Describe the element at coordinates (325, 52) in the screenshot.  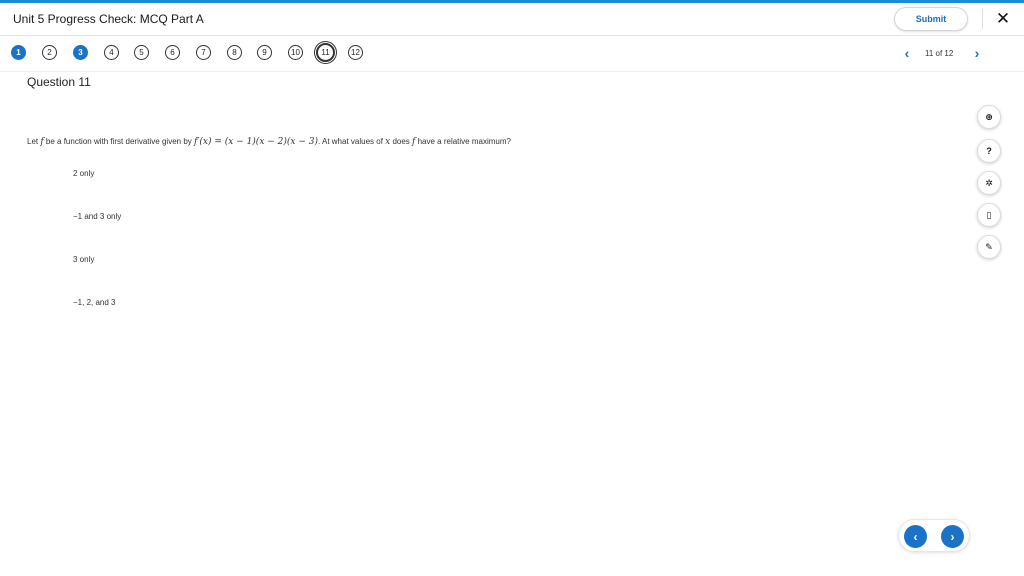
I see `question-circle-11: 11` at that location.